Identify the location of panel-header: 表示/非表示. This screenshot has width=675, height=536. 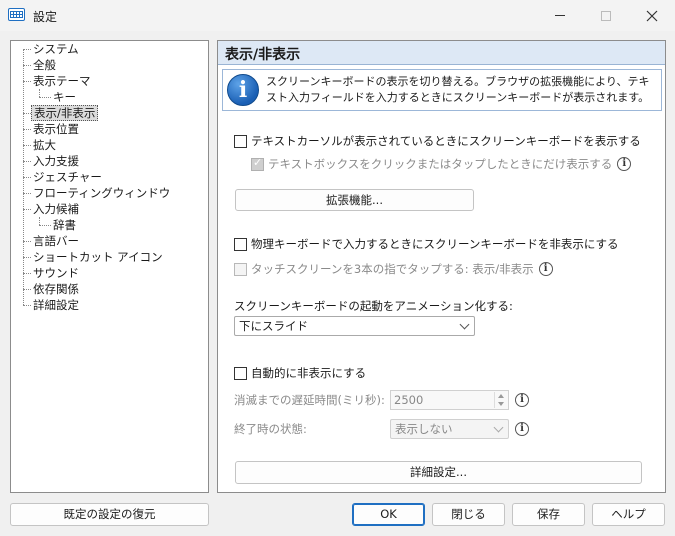
(441, 53).